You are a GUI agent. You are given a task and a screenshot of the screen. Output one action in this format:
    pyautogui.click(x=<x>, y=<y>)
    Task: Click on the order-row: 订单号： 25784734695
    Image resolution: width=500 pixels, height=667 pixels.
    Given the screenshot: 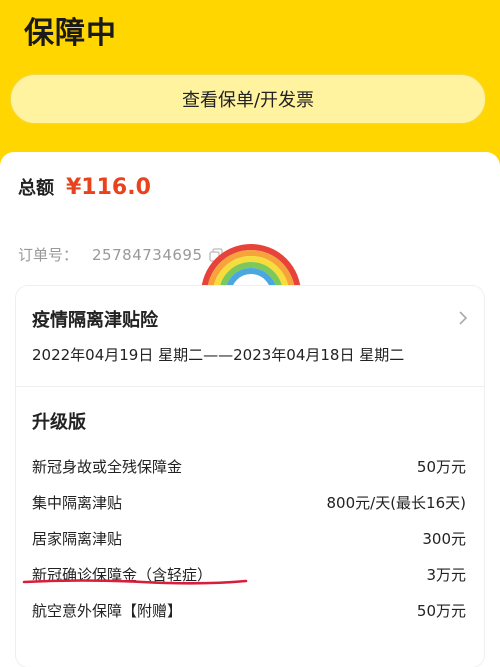 What is the action you would take?
    pyautogui.click(x=120, y=254)
    